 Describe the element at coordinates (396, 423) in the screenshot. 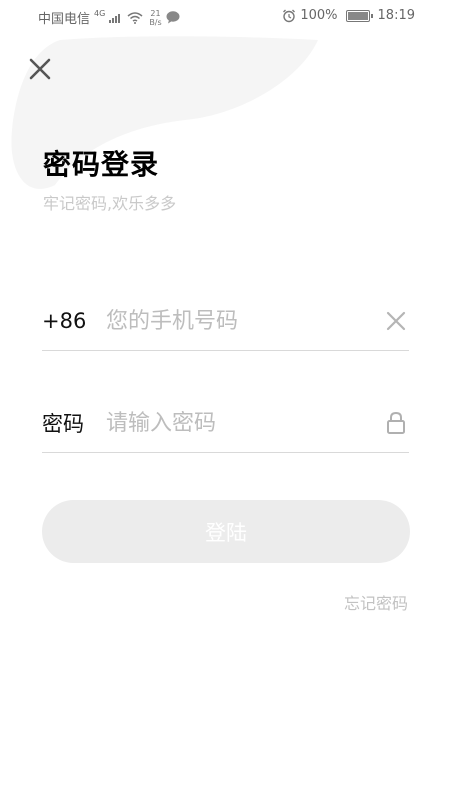

I see `lock-icon` at that location.